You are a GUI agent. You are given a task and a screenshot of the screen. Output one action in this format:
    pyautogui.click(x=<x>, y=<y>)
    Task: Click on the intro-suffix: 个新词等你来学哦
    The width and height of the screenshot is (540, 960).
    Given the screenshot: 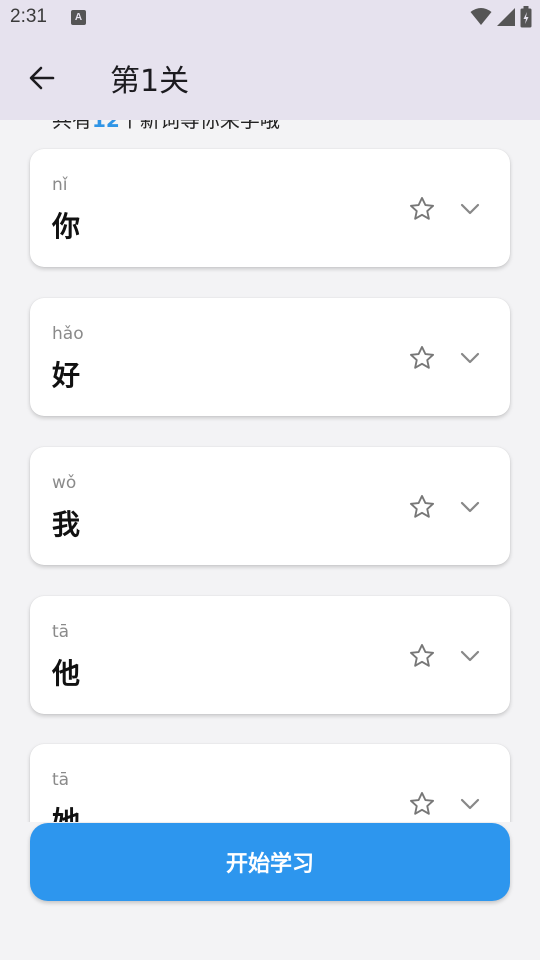 What is the action you would take?
    pyautogui.click(x=199, y=126)
    